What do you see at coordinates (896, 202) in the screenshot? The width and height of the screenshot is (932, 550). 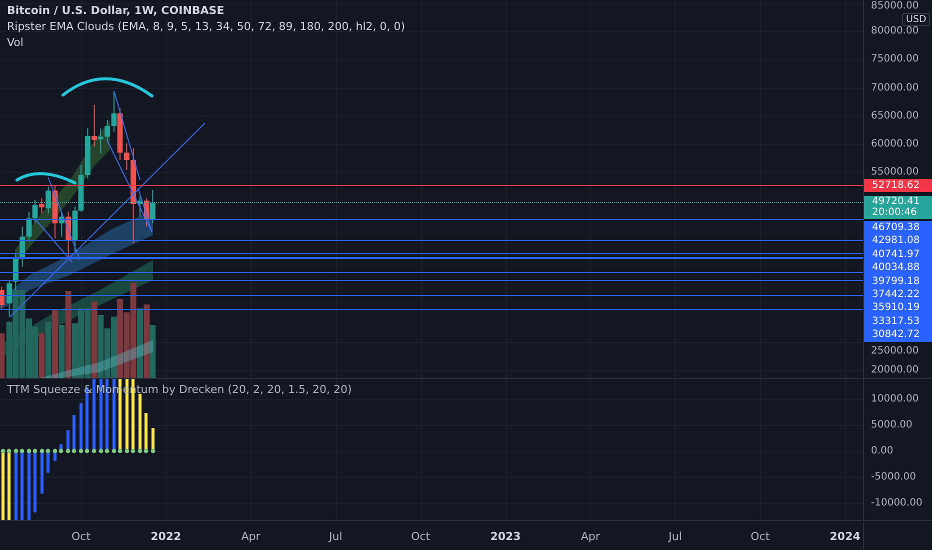 I see `last-price: 49720.41` at bounding box center [896, 202].